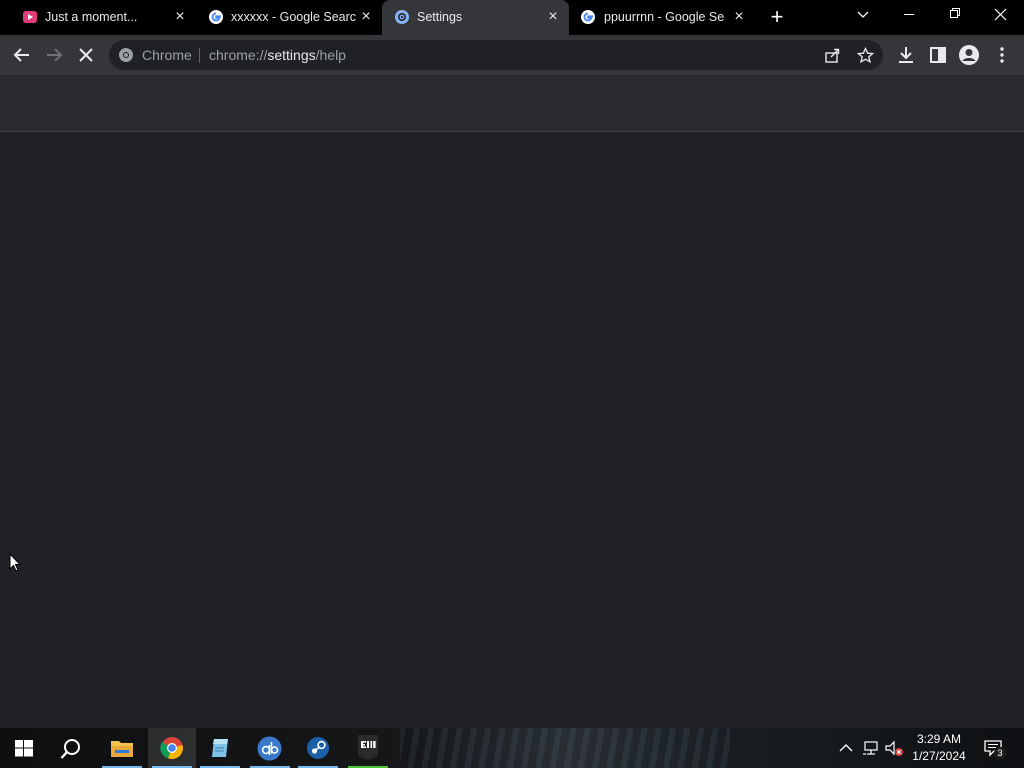 This screenshot has width=1024, height=768. What do you see at coordinates (939, 739) in the screenshot?
I see `clock-time: 3:29 AM` at bounding box center [939, 739].